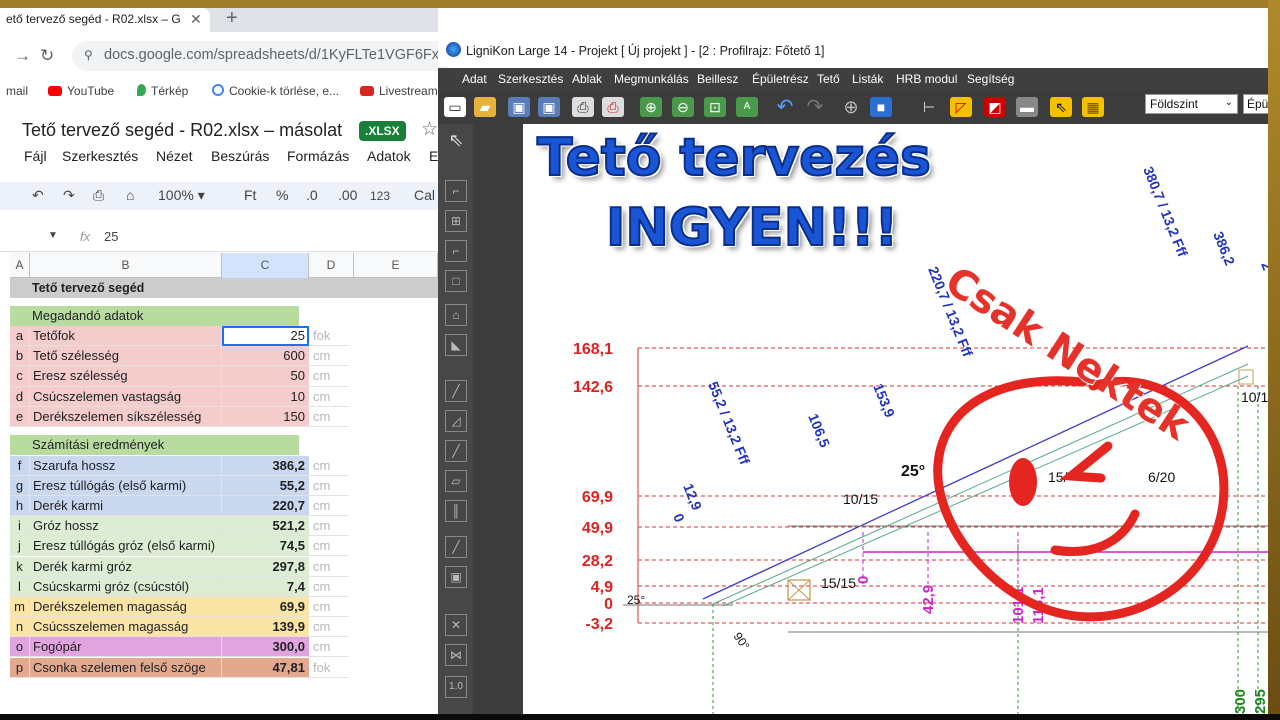 The width and height of the screenshot is (1280, 720). What do you see at coordinates (20, 265) in the screenshot?
I see `col-header-a: A` at bounding box center [20, 265].